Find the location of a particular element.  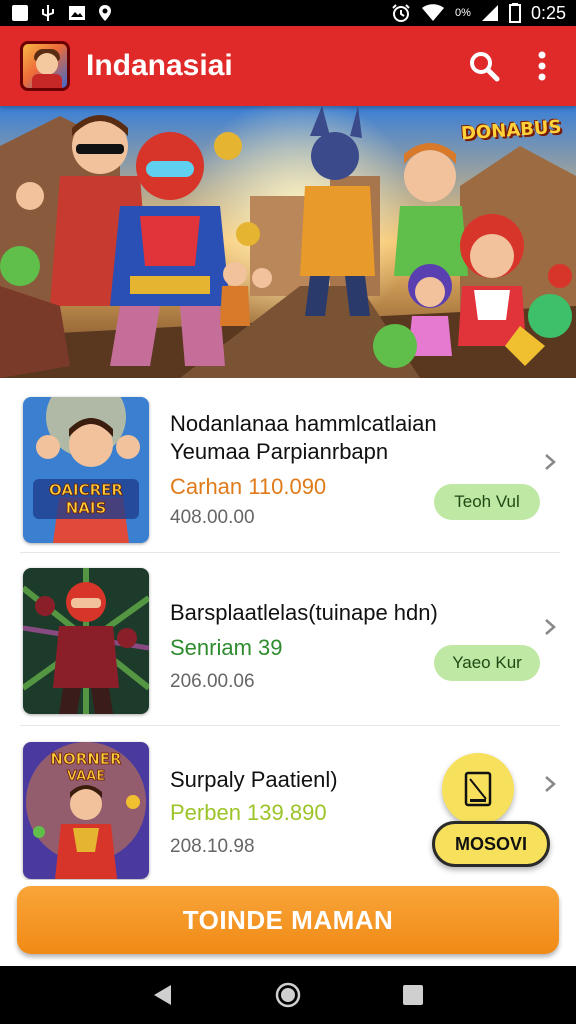

wifi-icon is located at coordinates (433, 12).